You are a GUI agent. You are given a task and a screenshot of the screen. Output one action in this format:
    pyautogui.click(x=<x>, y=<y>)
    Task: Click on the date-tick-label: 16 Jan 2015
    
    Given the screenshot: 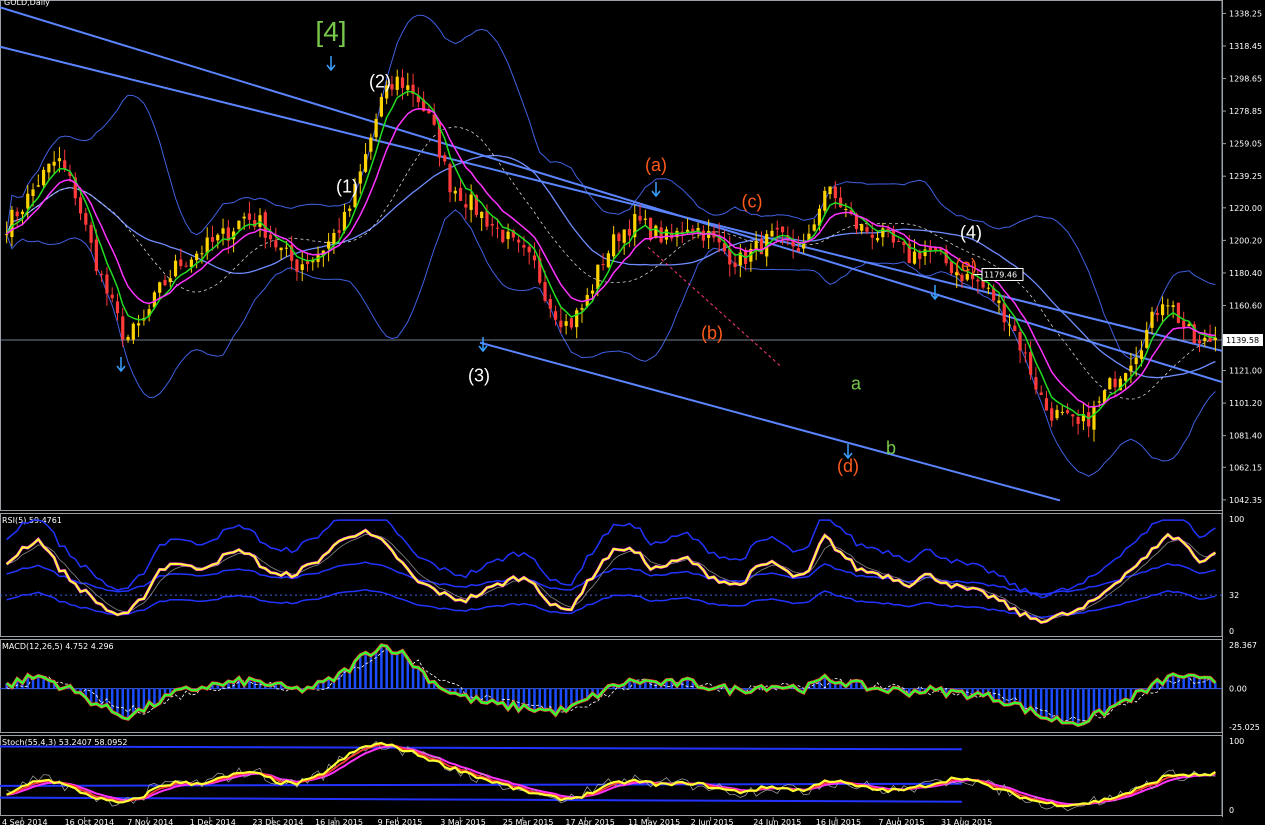 What is the action you would take?
    pyautogui.click(x=339, y=821)
    